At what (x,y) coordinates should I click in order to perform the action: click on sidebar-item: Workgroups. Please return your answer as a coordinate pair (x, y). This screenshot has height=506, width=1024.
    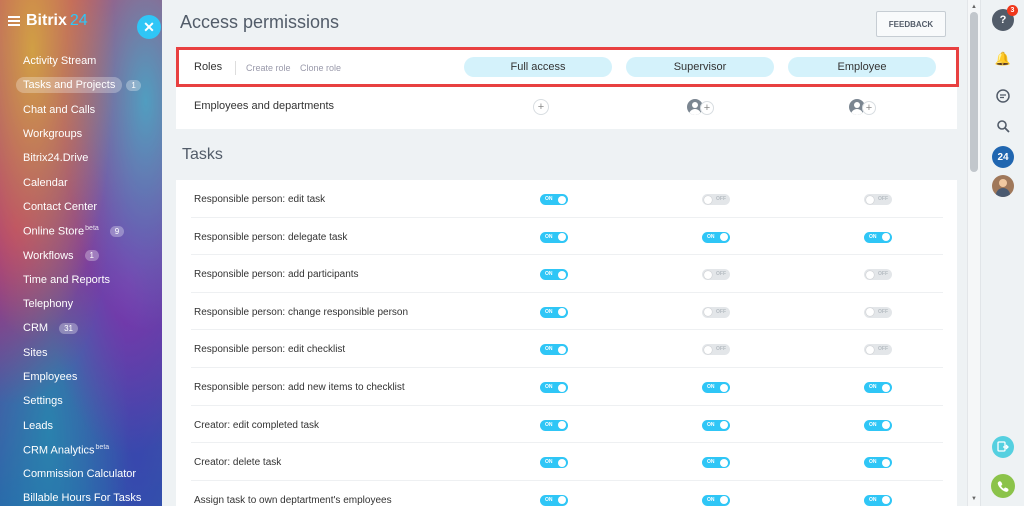
    Looking at the image, I should click on (82, 134).